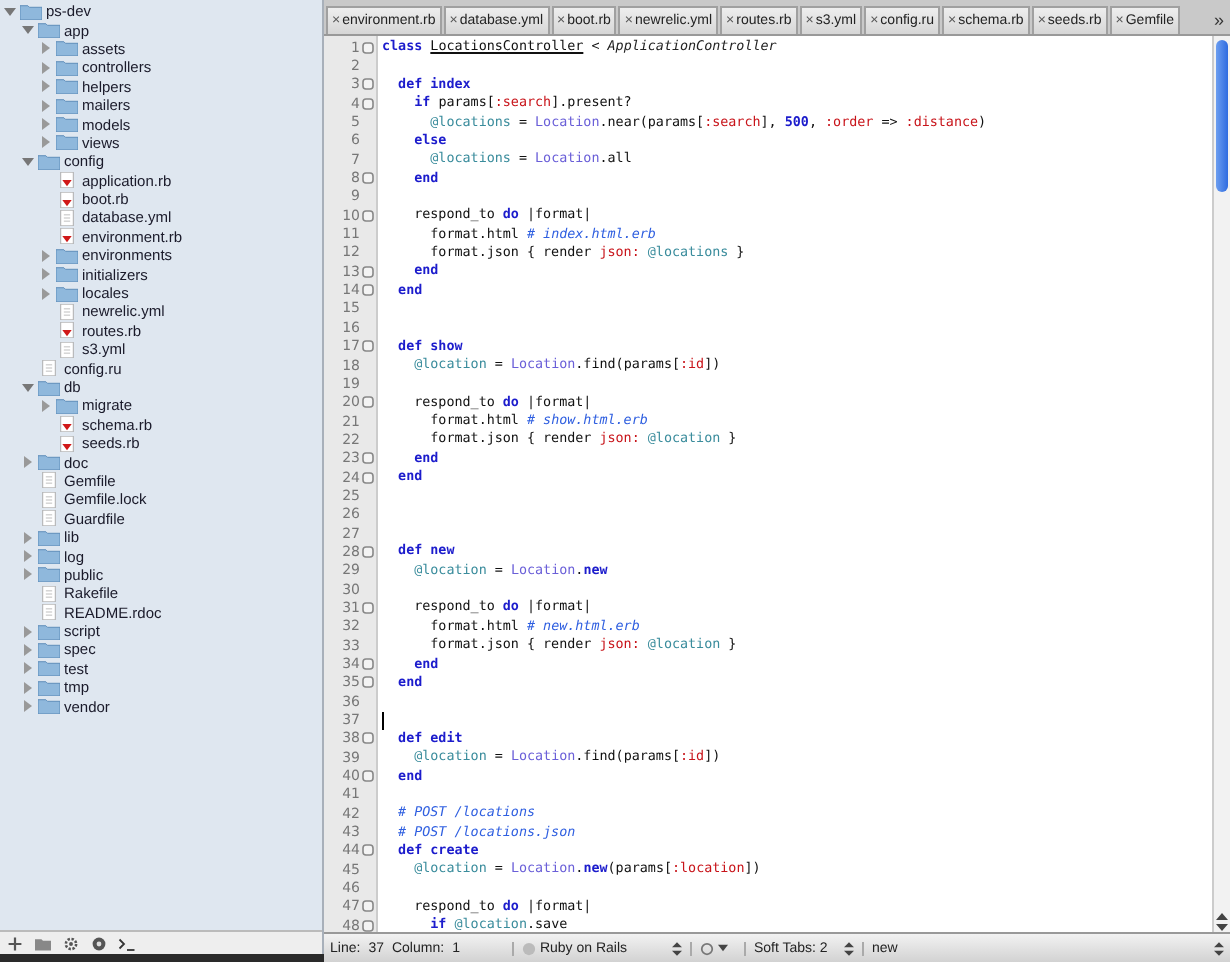  What do you see at coordinates (1221, 484) in the screenshot?
I see `vertical-scrollbar` at bounding box center [1221, 484].